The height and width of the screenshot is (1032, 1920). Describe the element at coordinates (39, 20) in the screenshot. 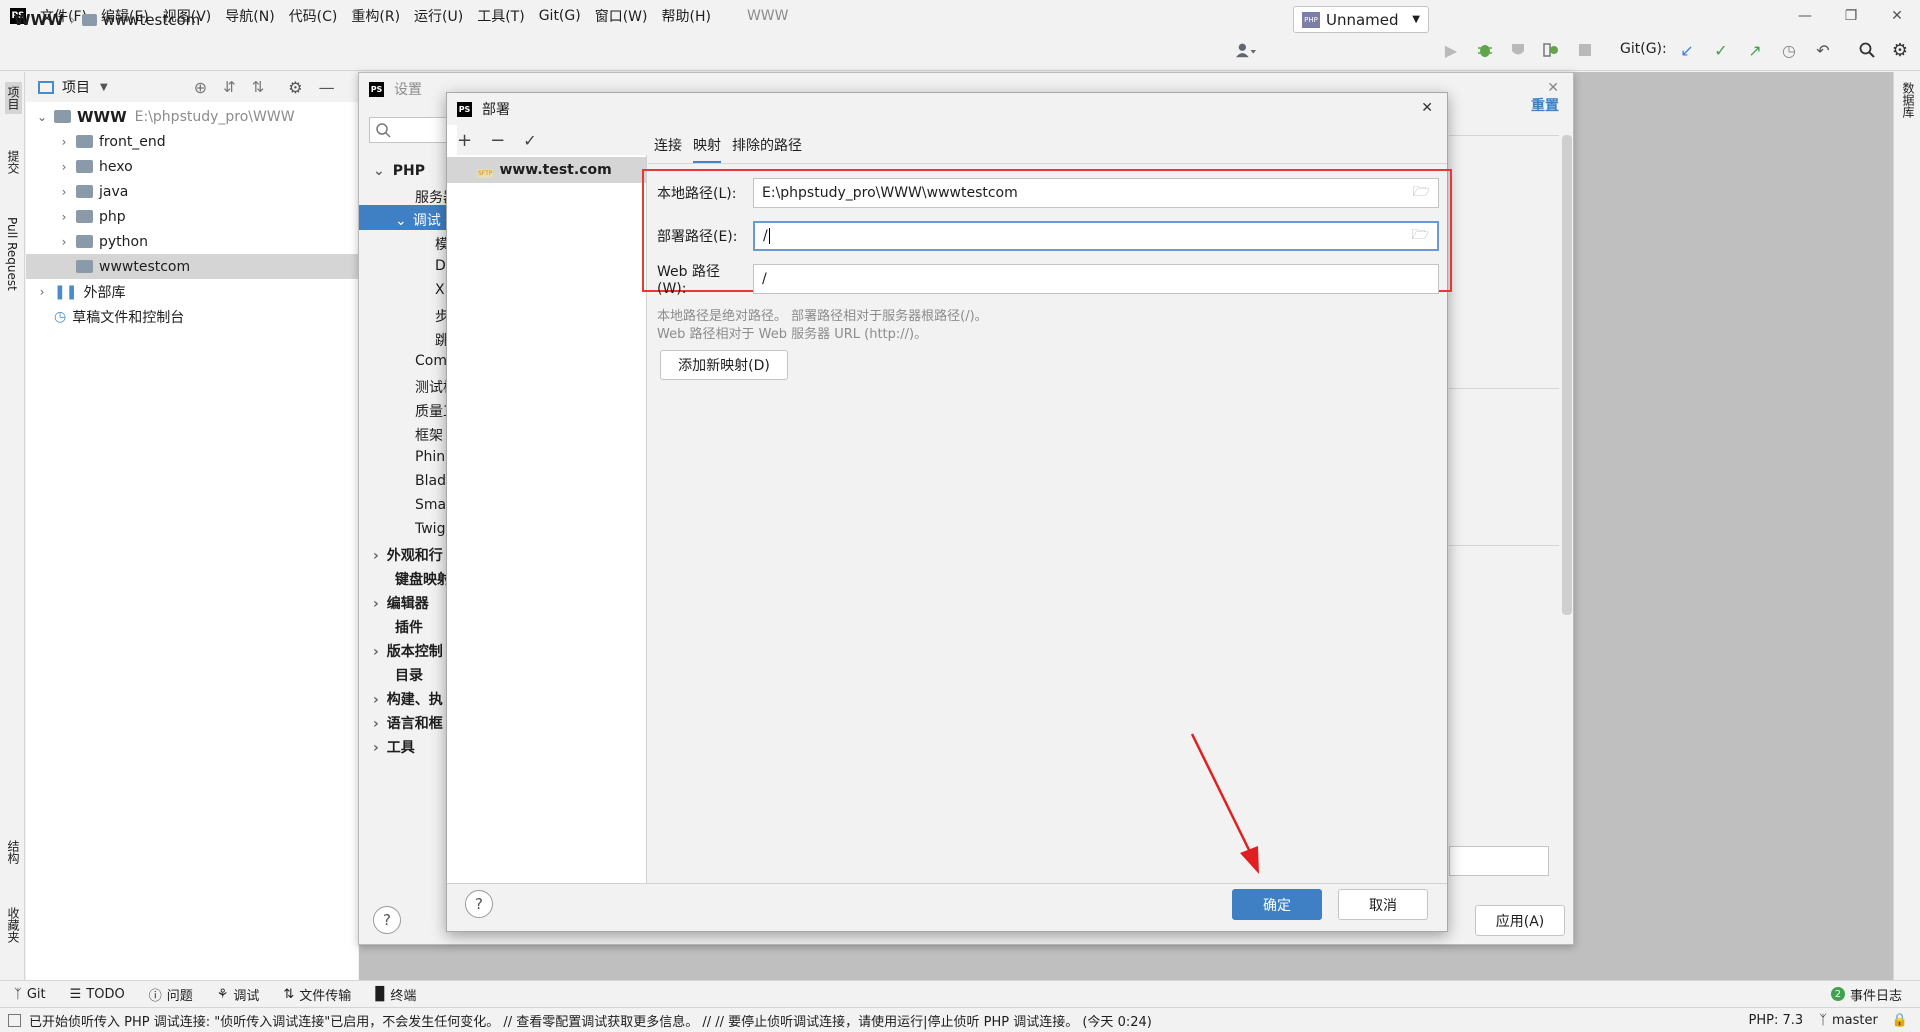

I see `breadcrumb-root: WWW` at that location.